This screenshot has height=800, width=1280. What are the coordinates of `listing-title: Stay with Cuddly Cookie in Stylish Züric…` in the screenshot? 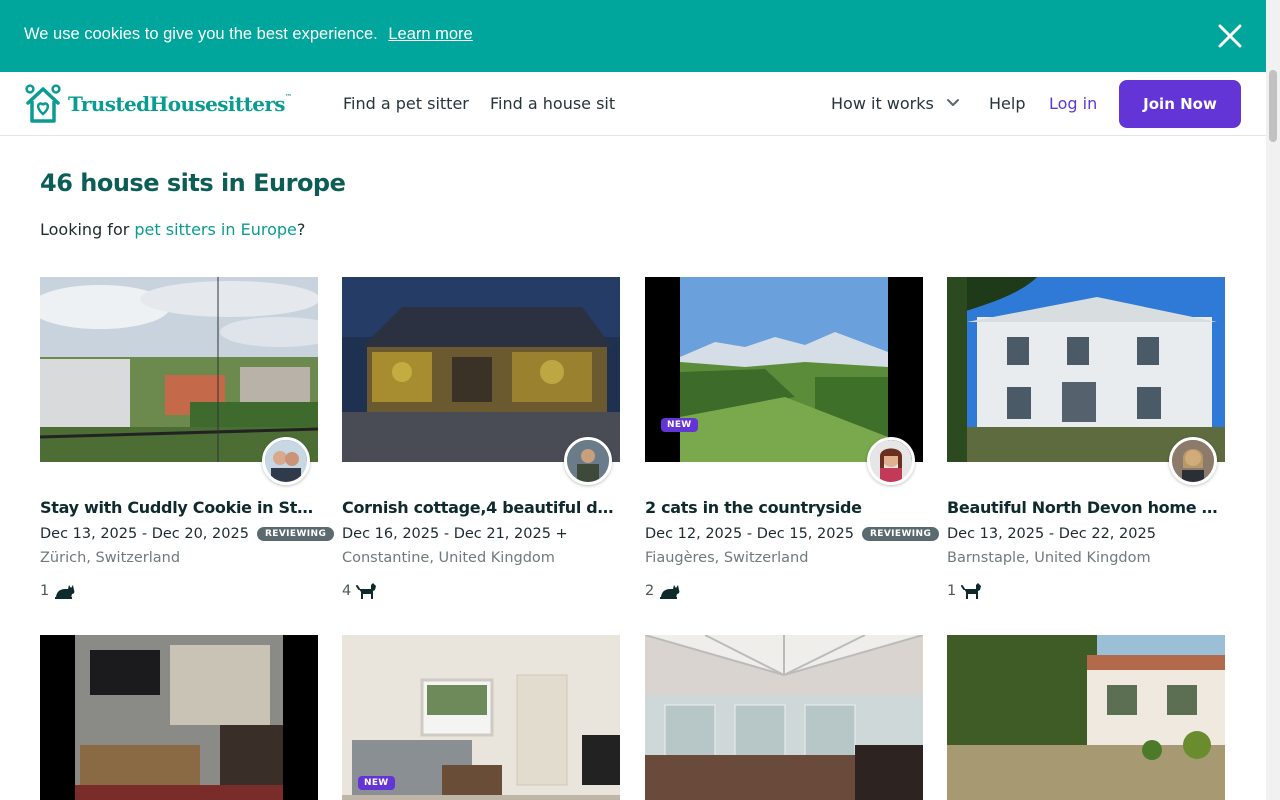 It's located at (179, 507).